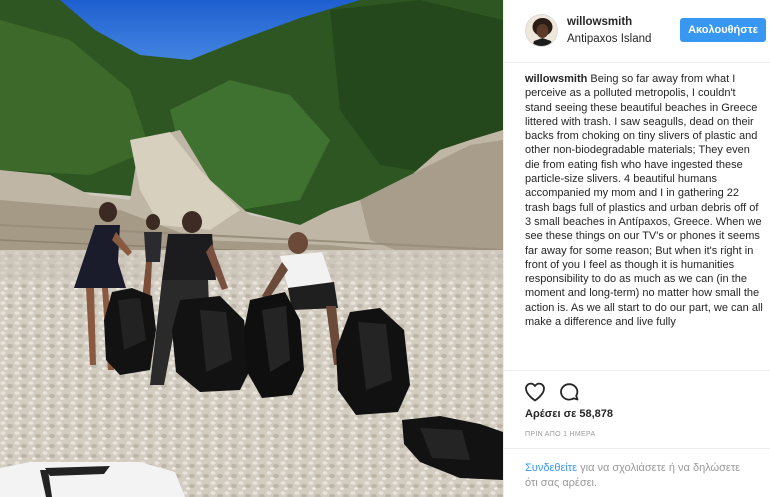 The width and height of the screenshot is (770, 497). I want to click on post-location: Antipaxos Island, so click(609, 39).